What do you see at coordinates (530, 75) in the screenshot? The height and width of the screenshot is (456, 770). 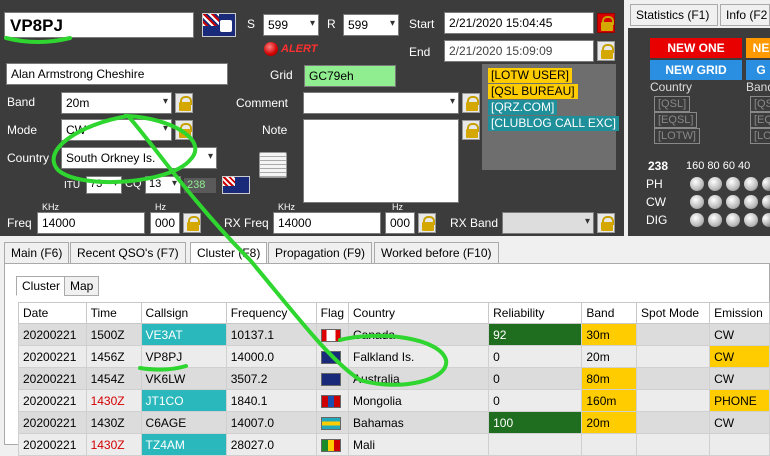 I see `lotw-user-tag: [LOTW USER]` at bounding box center [530, 75].